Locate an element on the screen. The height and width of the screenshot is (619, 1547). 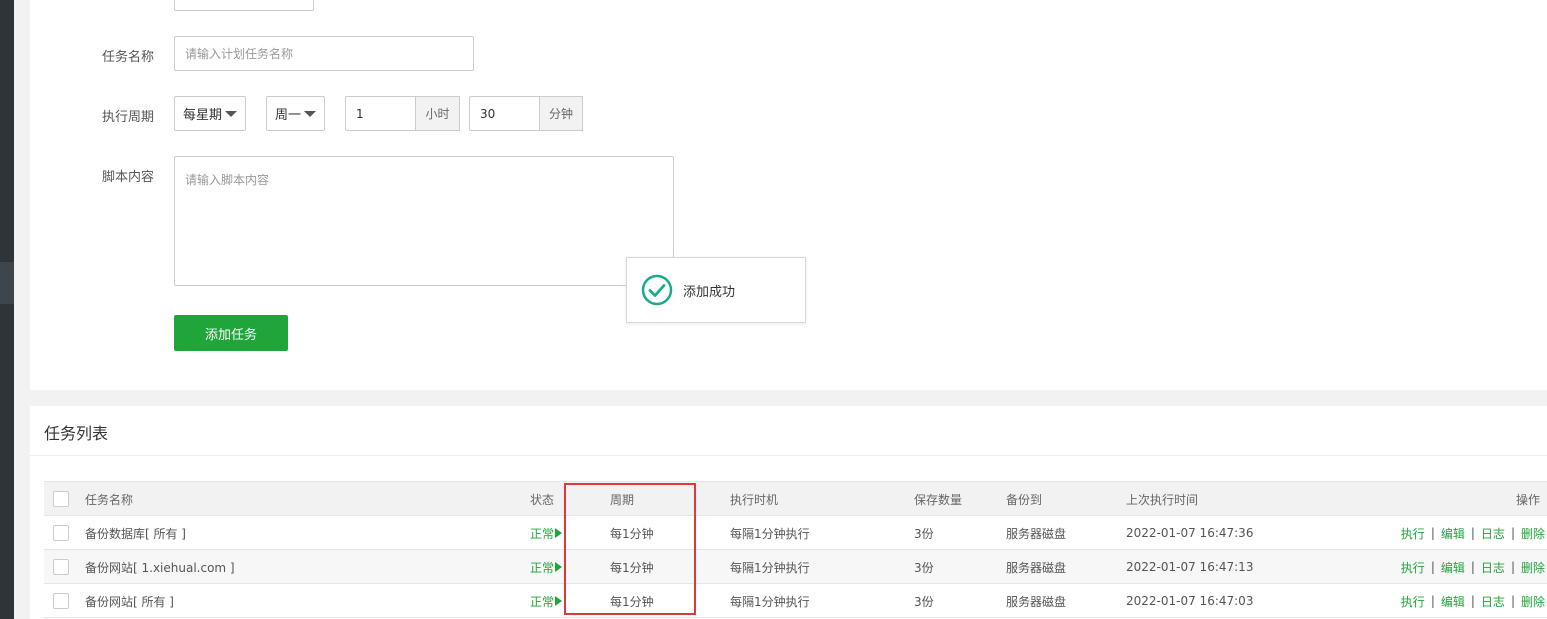
script-textarea: 请输入脚本内容 is located at coordinates (424, 221).